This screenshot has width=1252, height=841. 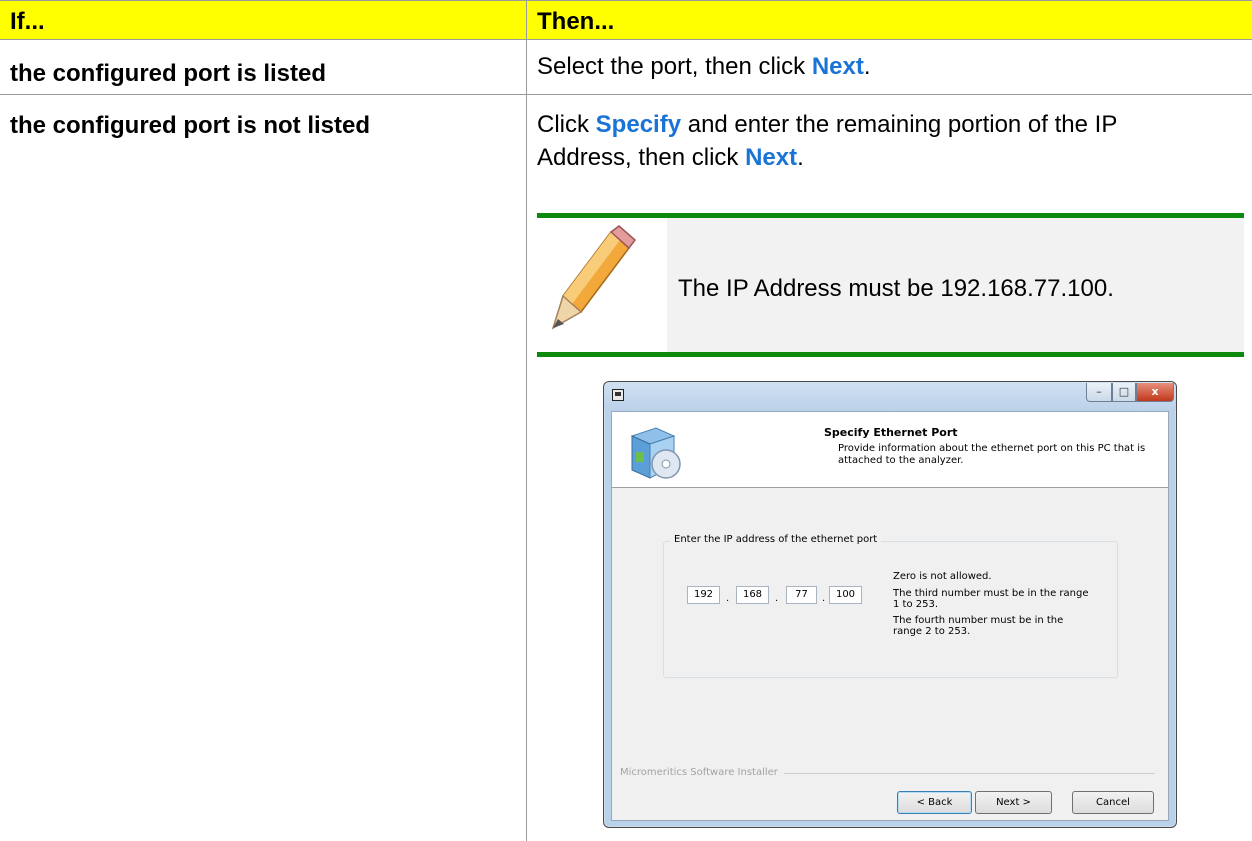 What do you see at coordinates (566, 124) in the screenshot?
I see `row2-action-pre: Click` at bounding box center [566, 124].